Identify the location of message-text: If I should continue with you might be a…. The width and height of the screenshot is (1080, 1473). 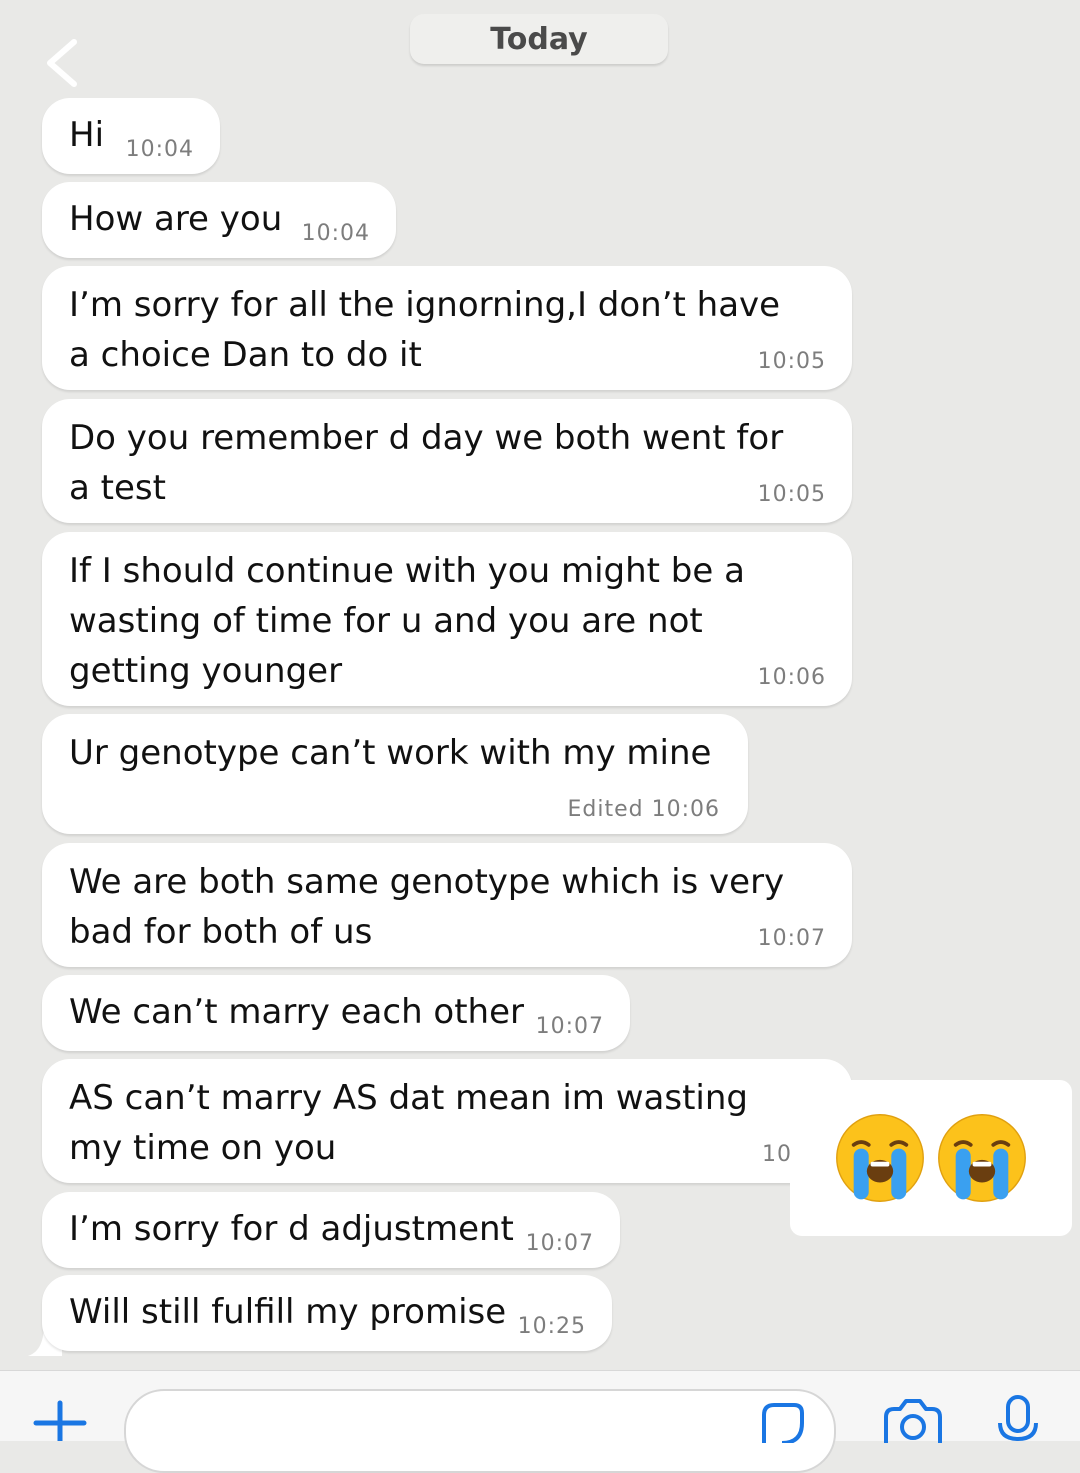
(407, 621).